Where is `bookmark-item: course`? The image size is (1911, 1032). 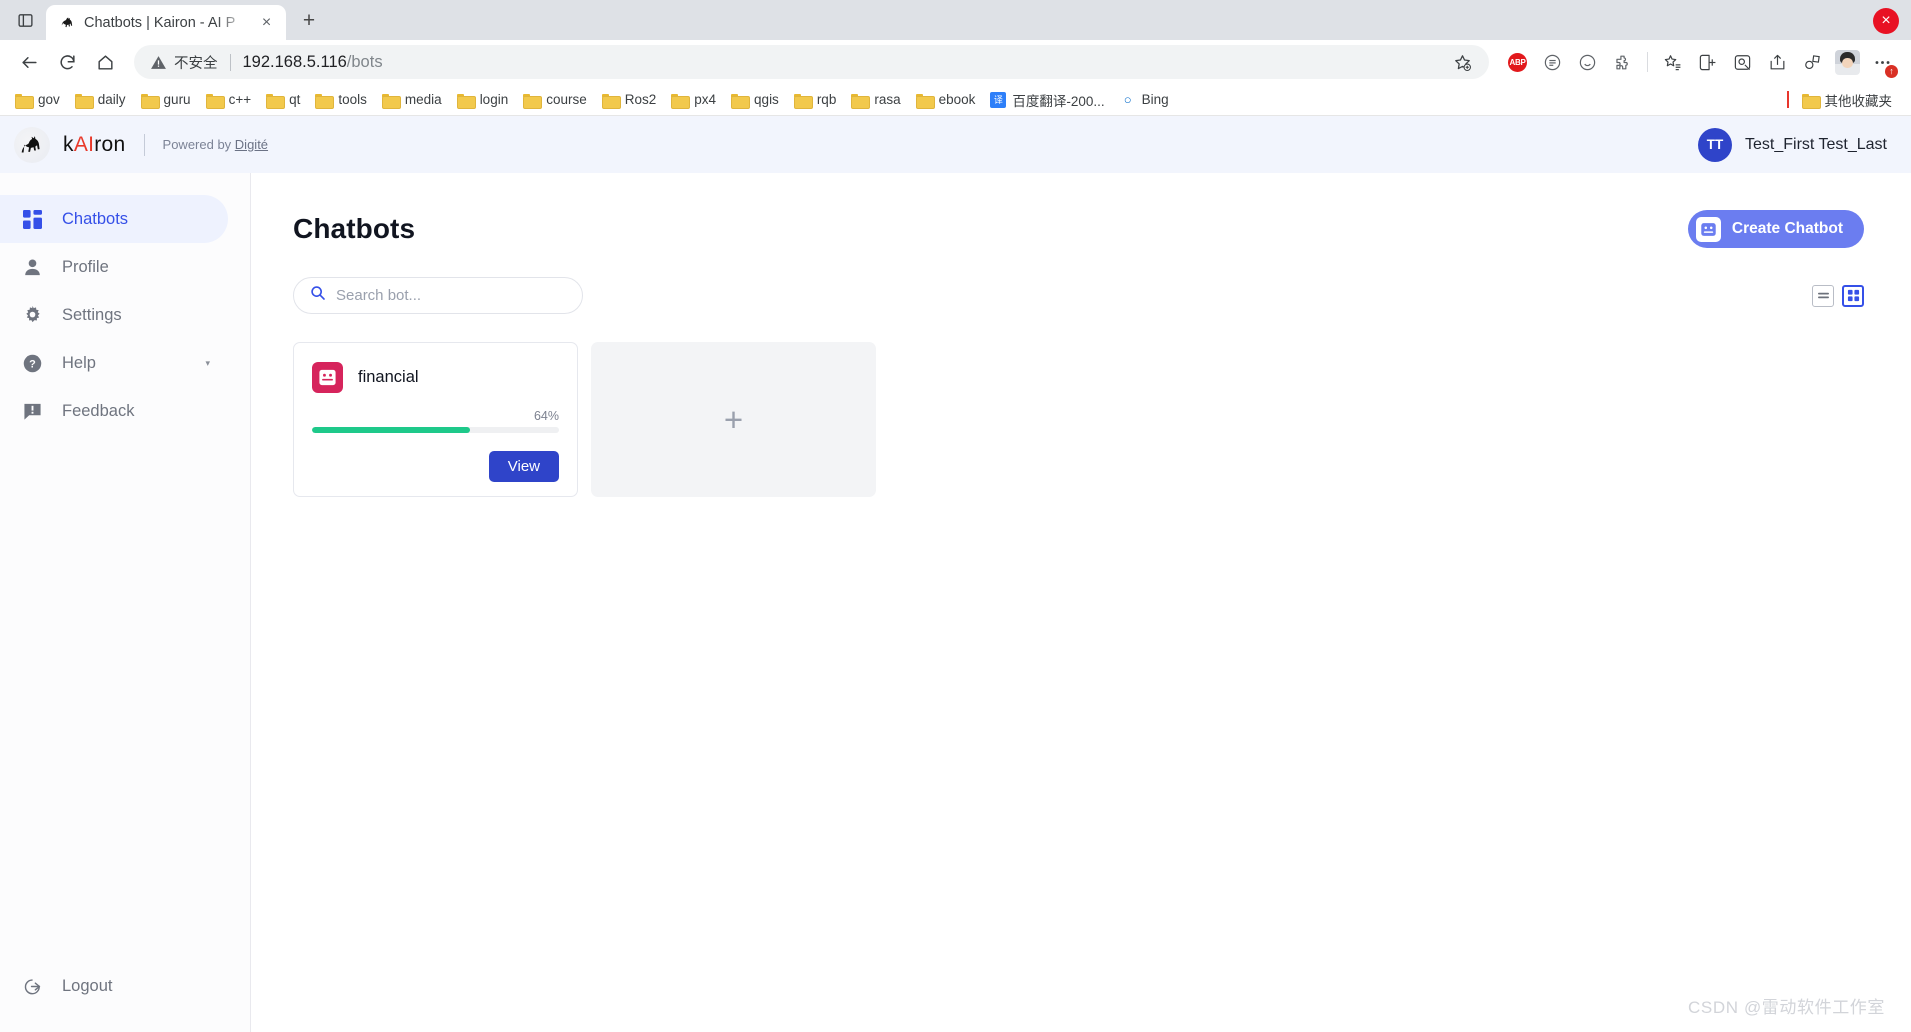 bookmark-item: course is located at coordinates (555, 99).